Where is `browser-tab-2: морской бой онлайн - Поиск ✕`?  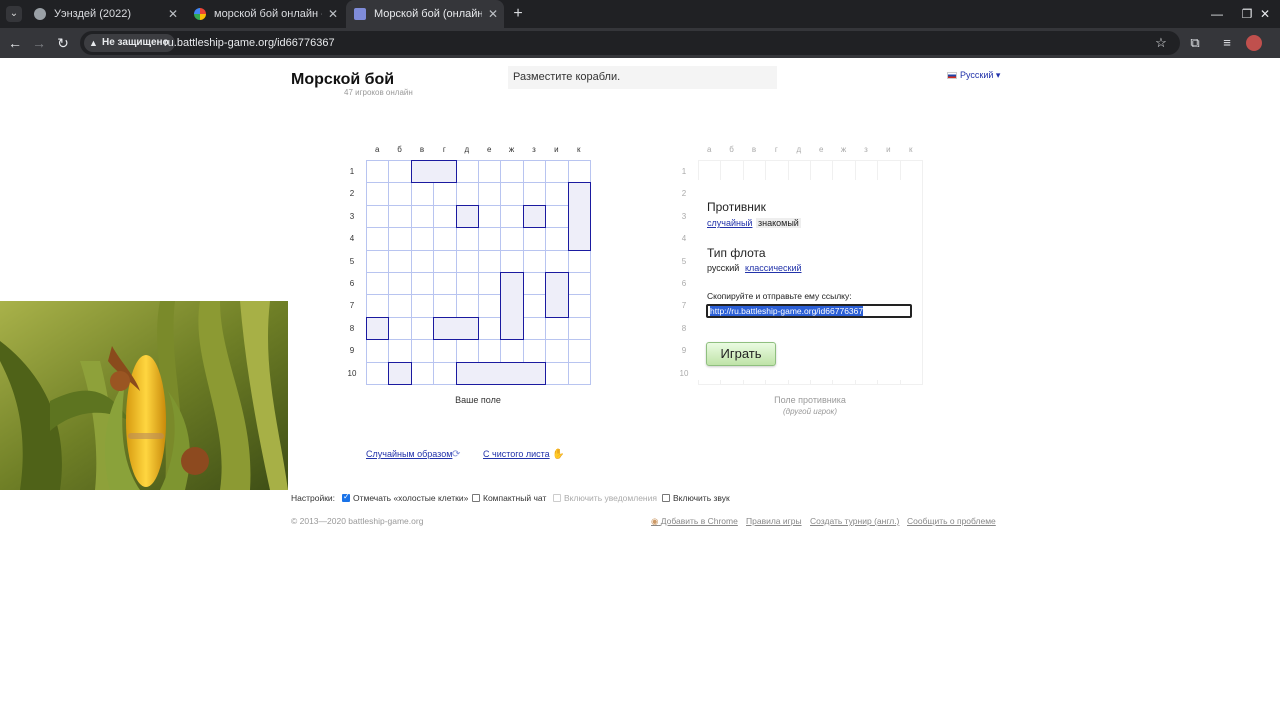 browser-tab-2: морской бой онлайн - Поиск ✕ is located at coordinates (265, 14).